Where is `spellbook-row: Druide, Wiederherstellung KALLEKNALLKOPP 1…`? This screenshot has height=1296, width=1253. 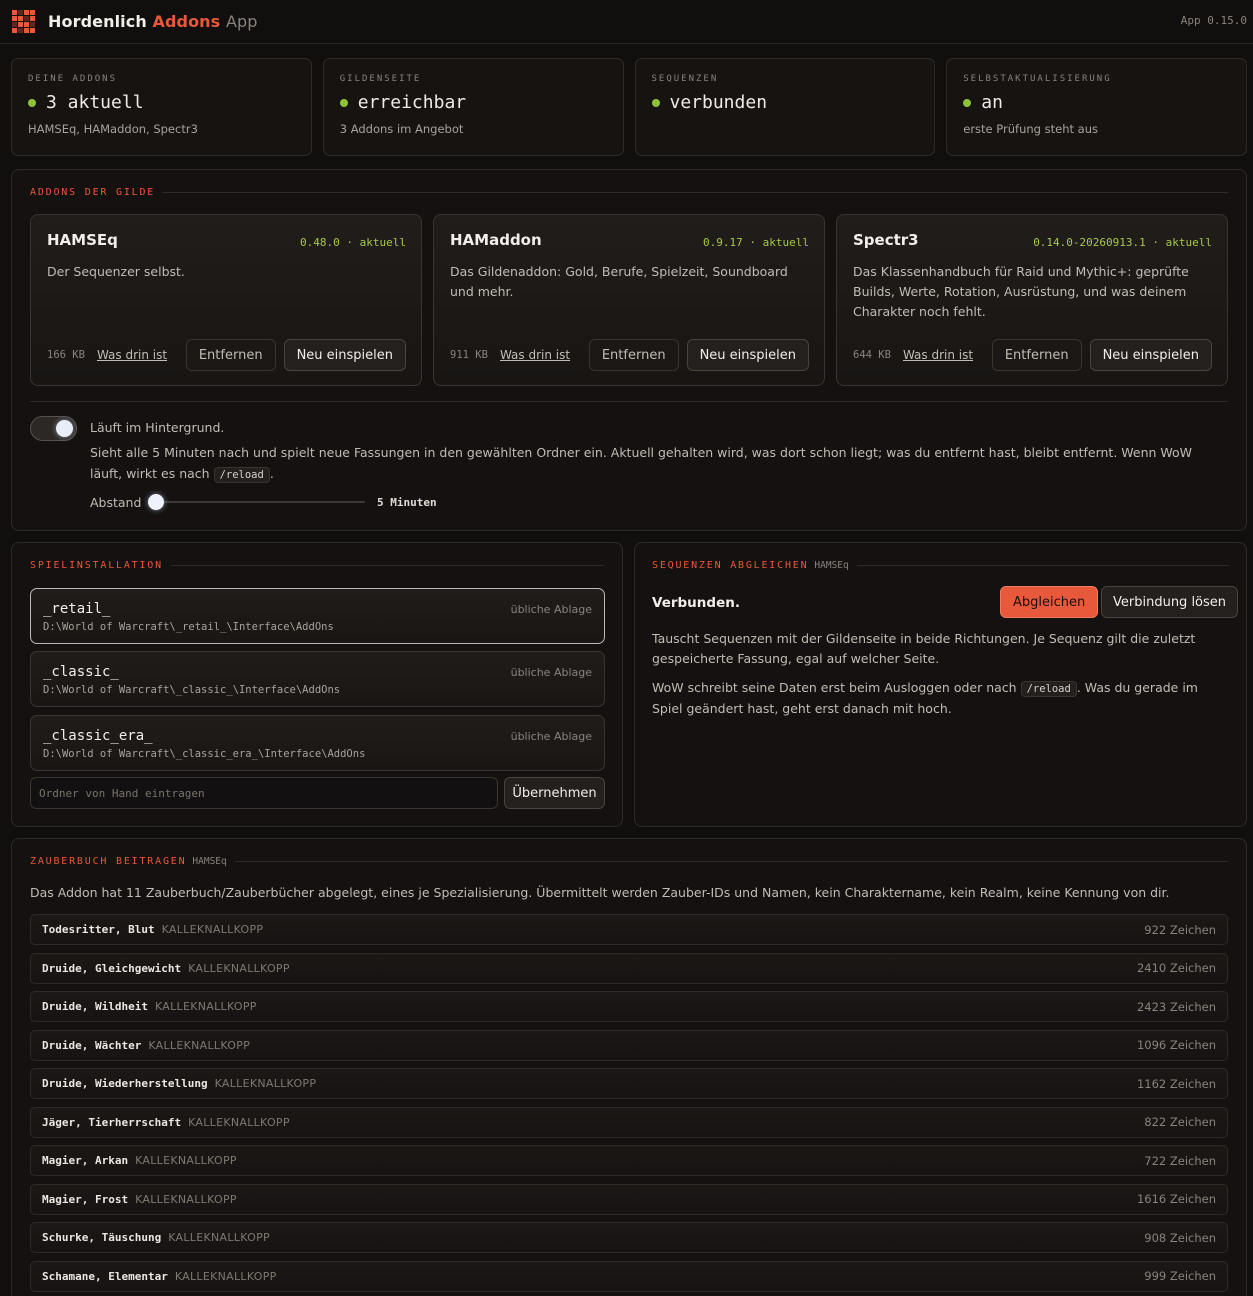
spellbook-row: Druide, Wiederherstellung KALLEKNALLKOPP 1… is located at coordinates (629, 1083).